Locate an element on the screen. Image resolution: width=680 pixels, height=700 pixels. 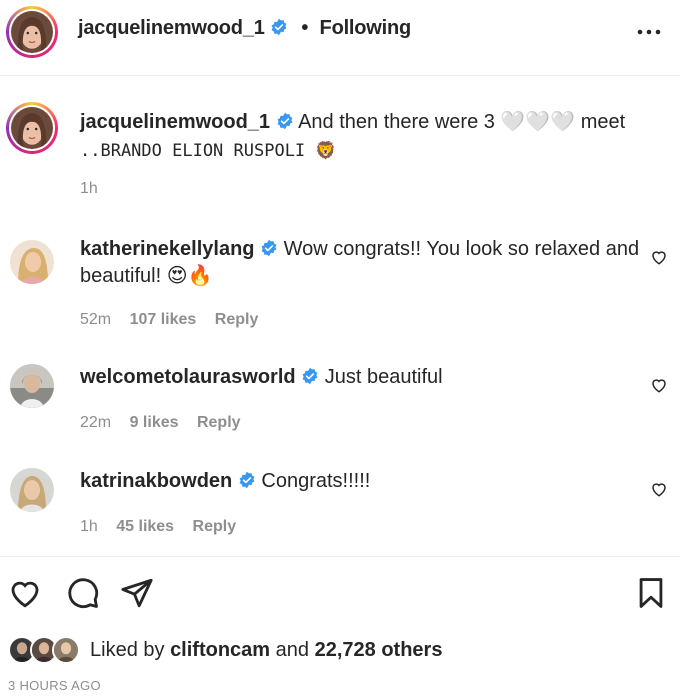
likes-summary: Liked by cliftoncam and 22,728 others is located at coordinates (225, 650).